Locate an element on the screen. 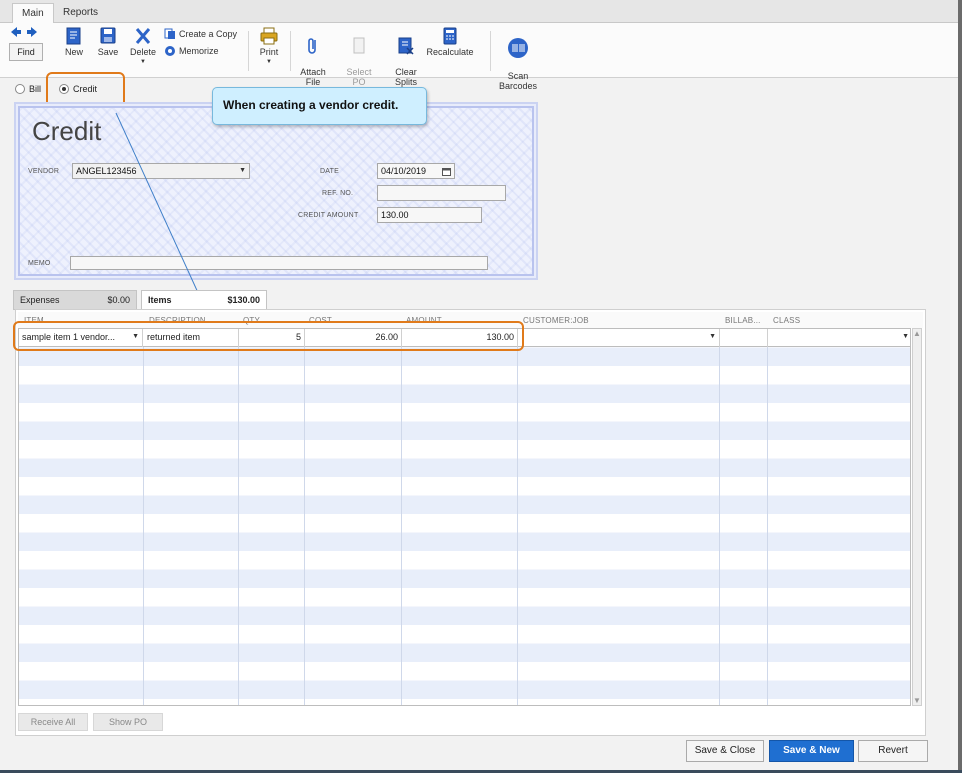 The width and height of the screenshot is (962, 773). clear-splits-icon is located at coordinates (406, 46).